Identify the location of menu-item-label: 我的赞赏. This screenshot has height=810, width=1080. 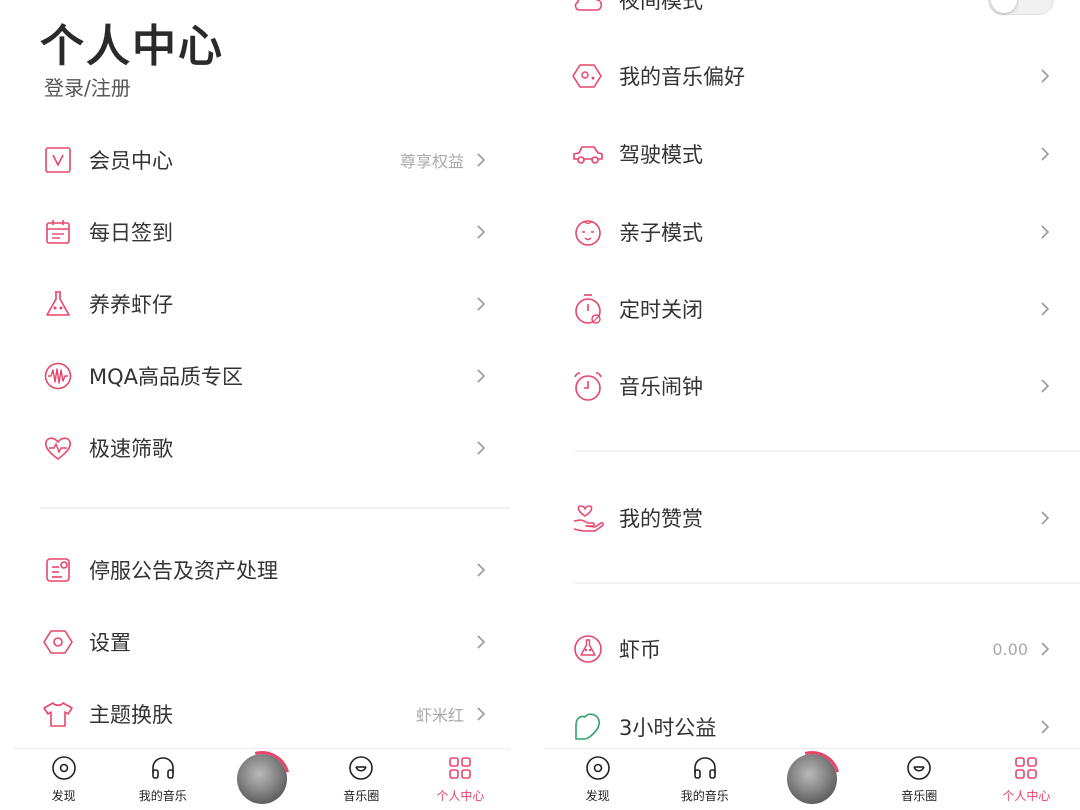
(661, 519).